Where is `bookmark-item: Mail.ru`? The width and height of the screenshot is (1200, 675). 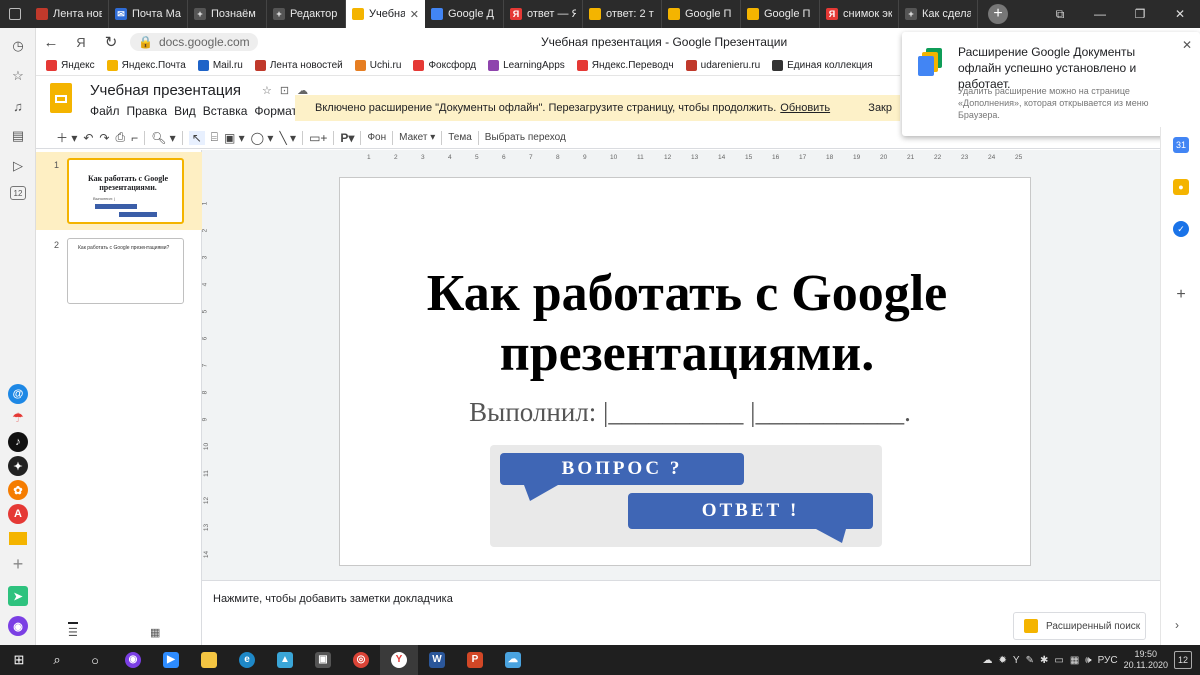 bookmark-item: Mail.ru is located at coordinates (220, 65).